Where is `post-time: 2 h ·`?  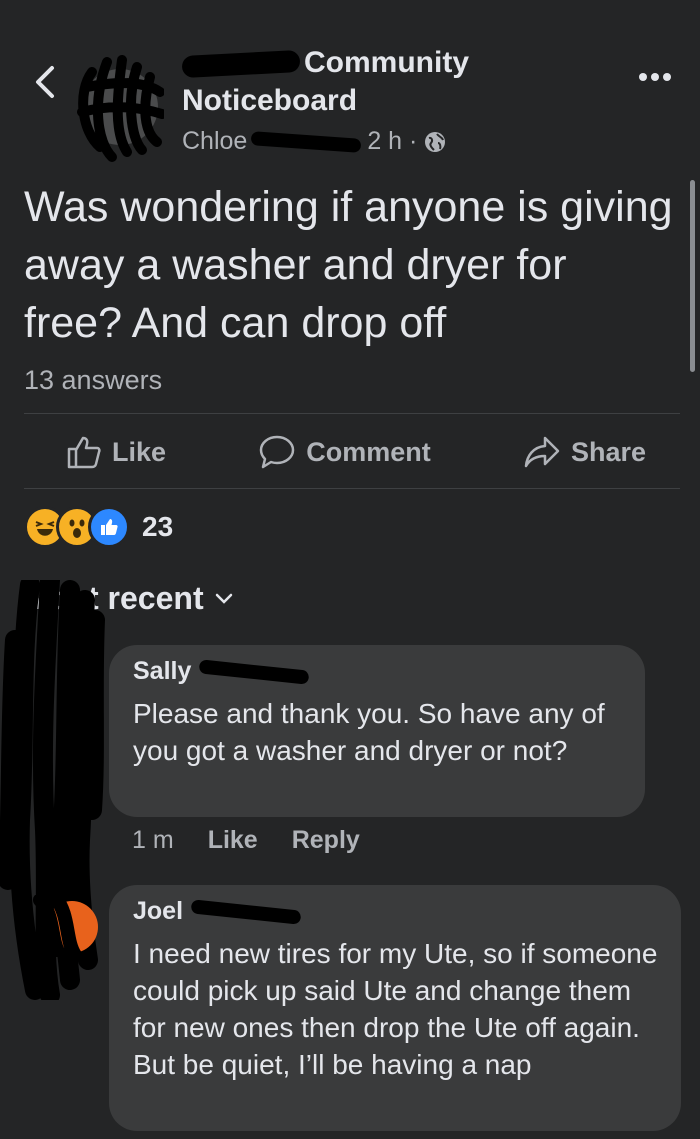 post-time: 2 h · is located at coordinates (392, 141).